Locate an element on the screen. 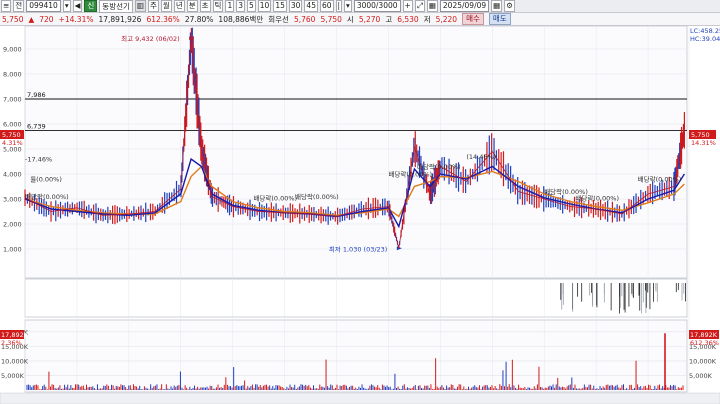  custom-period-button: | is located at coordinates (339, 6).